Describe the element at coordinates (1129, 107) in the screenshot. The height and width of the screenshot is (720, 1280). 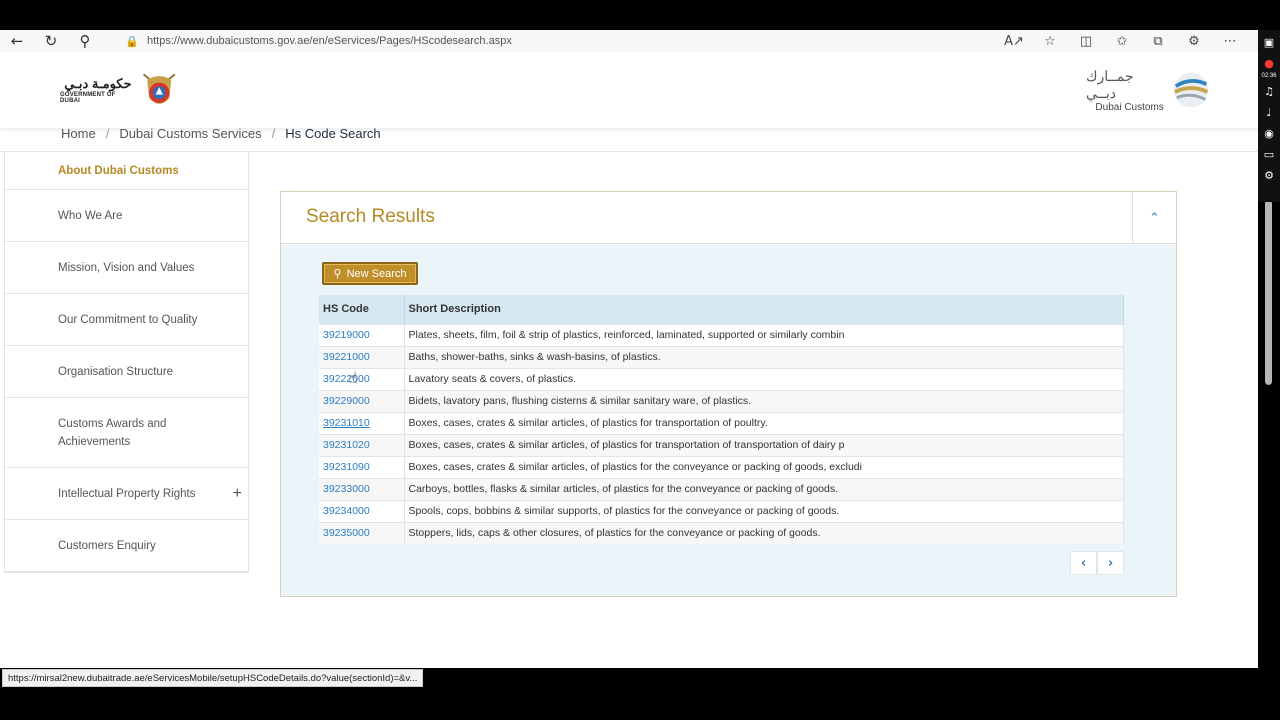
I see `dc-logo-english: Dubai Customs` at that location.